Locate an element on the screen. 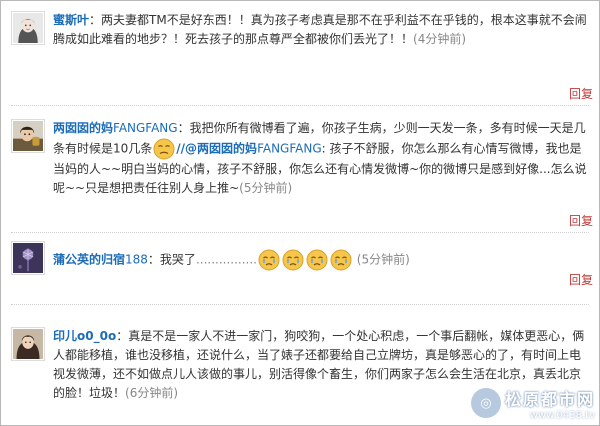  watermark-url: www.0438.tv is located at coordinates (562, 415).